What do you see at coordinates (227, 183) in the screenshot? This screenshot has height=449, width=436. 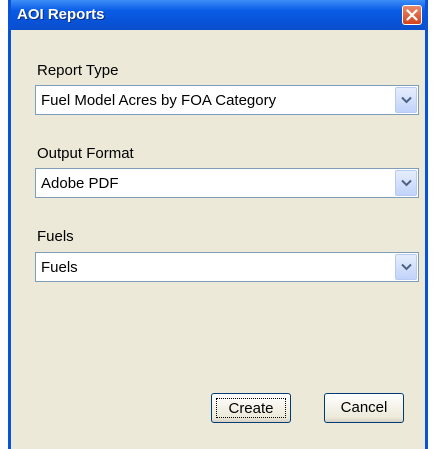 I see `output-format-dropdown: Adobe PDF` at bounding box center [227, 183].